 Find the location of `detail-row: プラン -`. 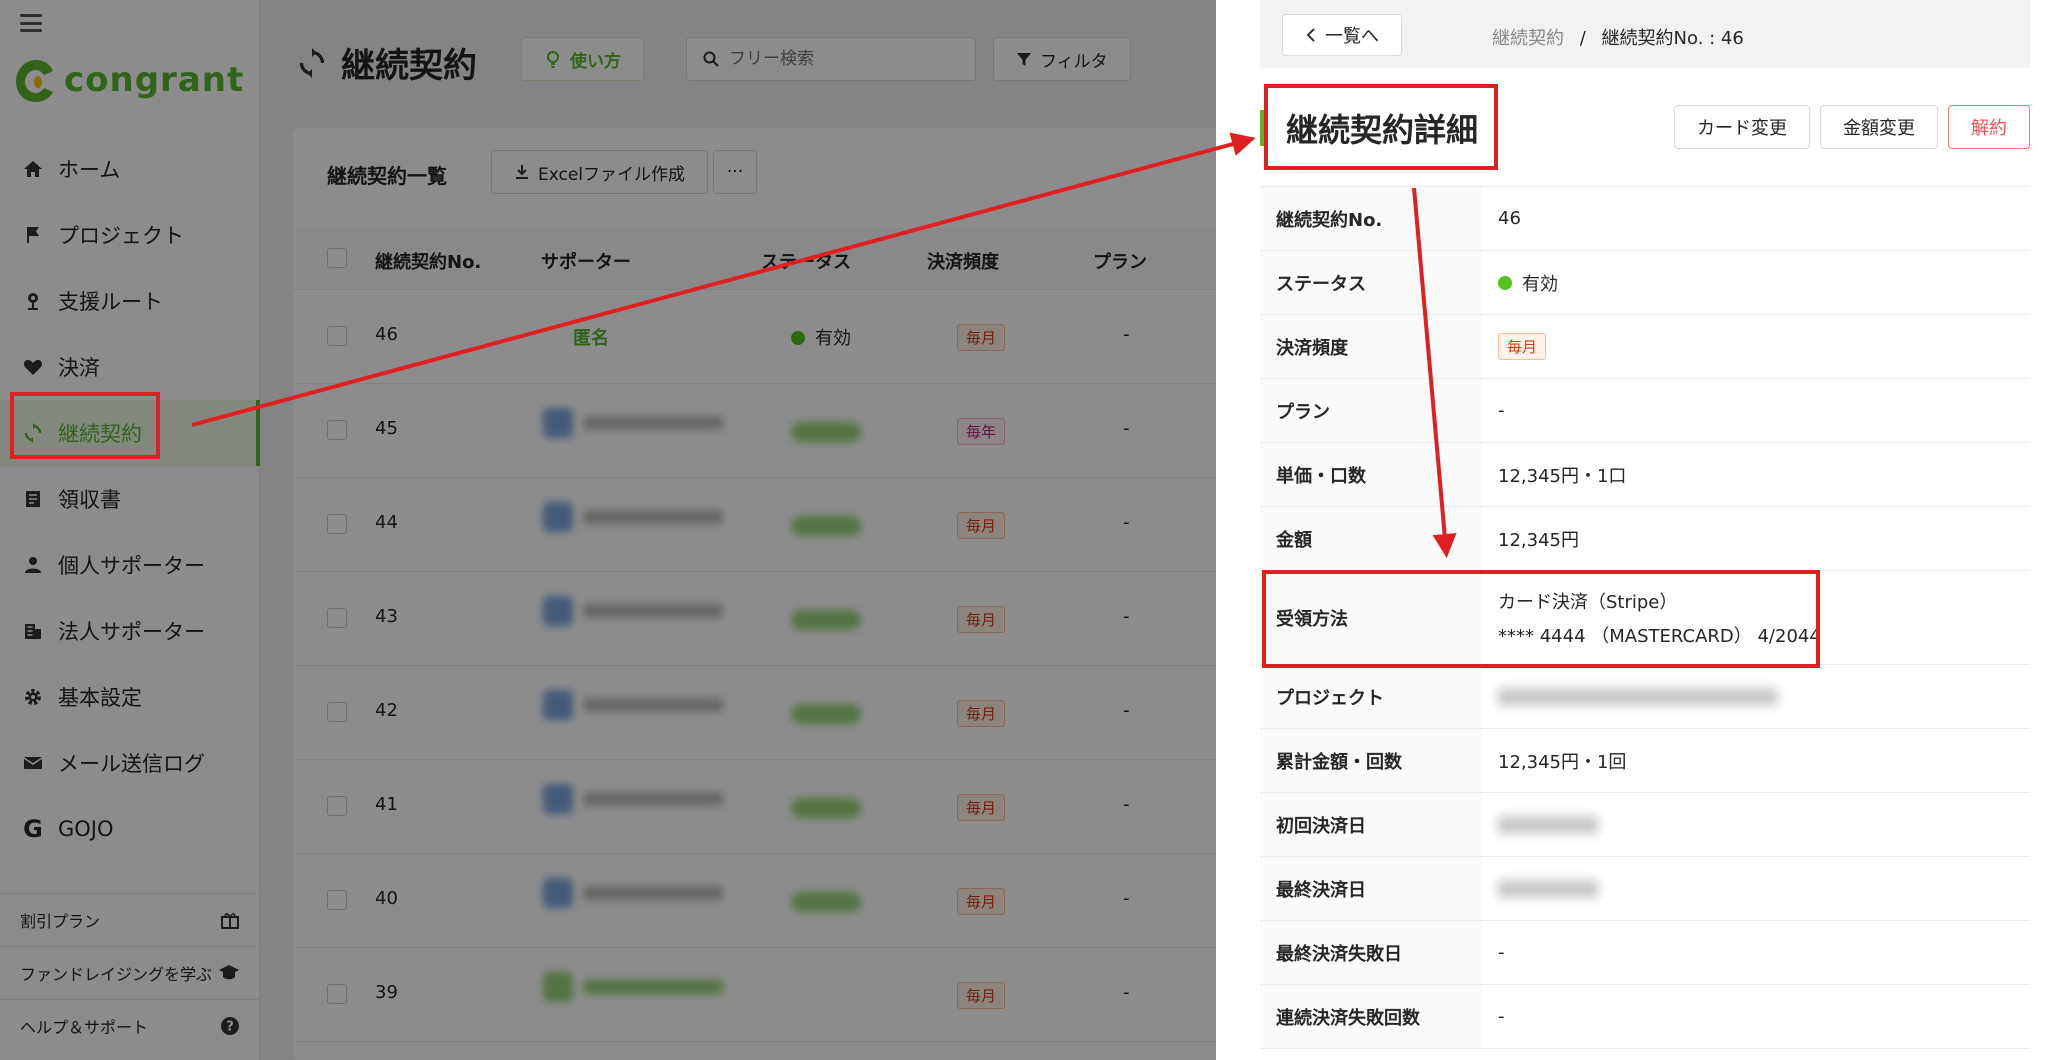

detail-row: プラン - is located at coordinates (1645, 411).